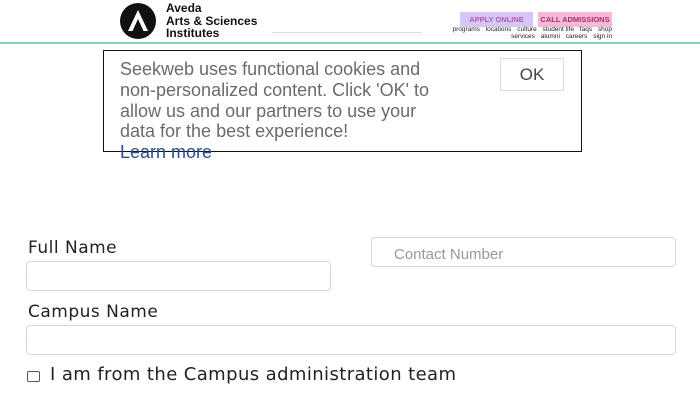 The image size is (700, 400). What do you see at coordinates (496, 19) in the screenshot?
I see `apply-online-button: APPLY ONLINE` at bounding box center [496, 19].